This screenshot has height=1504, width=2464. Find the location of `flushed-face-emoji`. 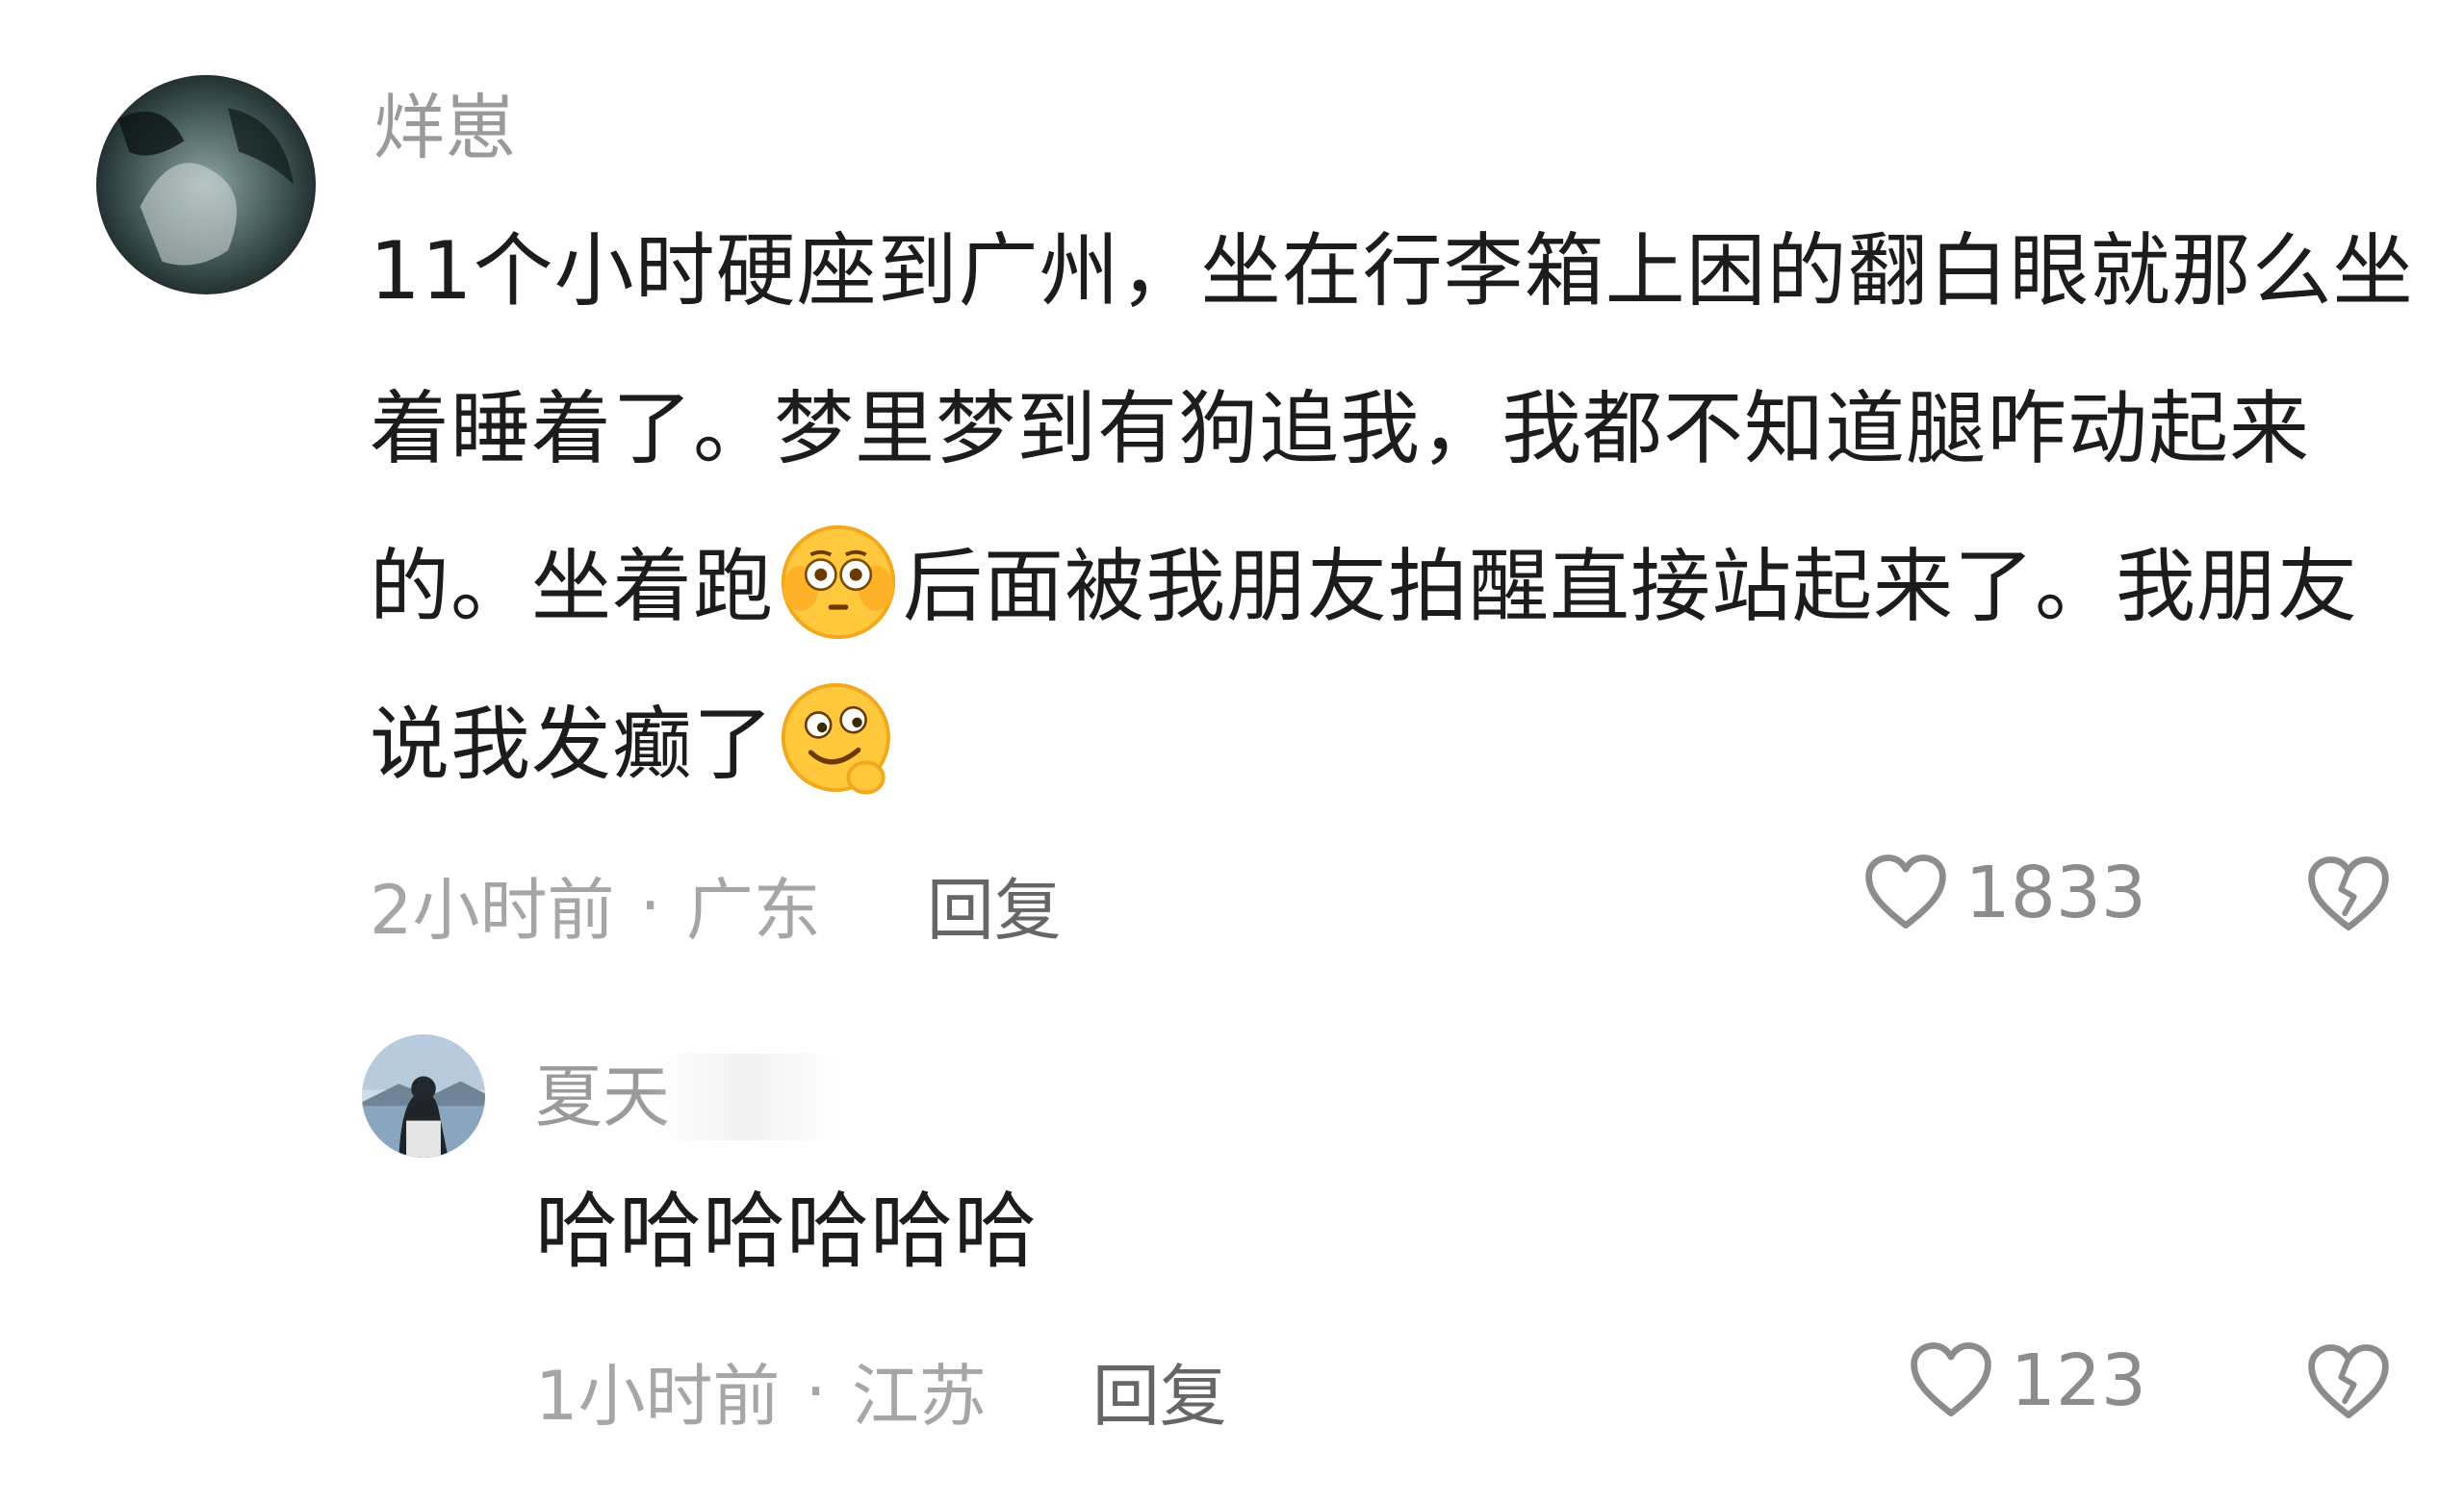

flushed-face-emoji is located at coordinates (838, 582).